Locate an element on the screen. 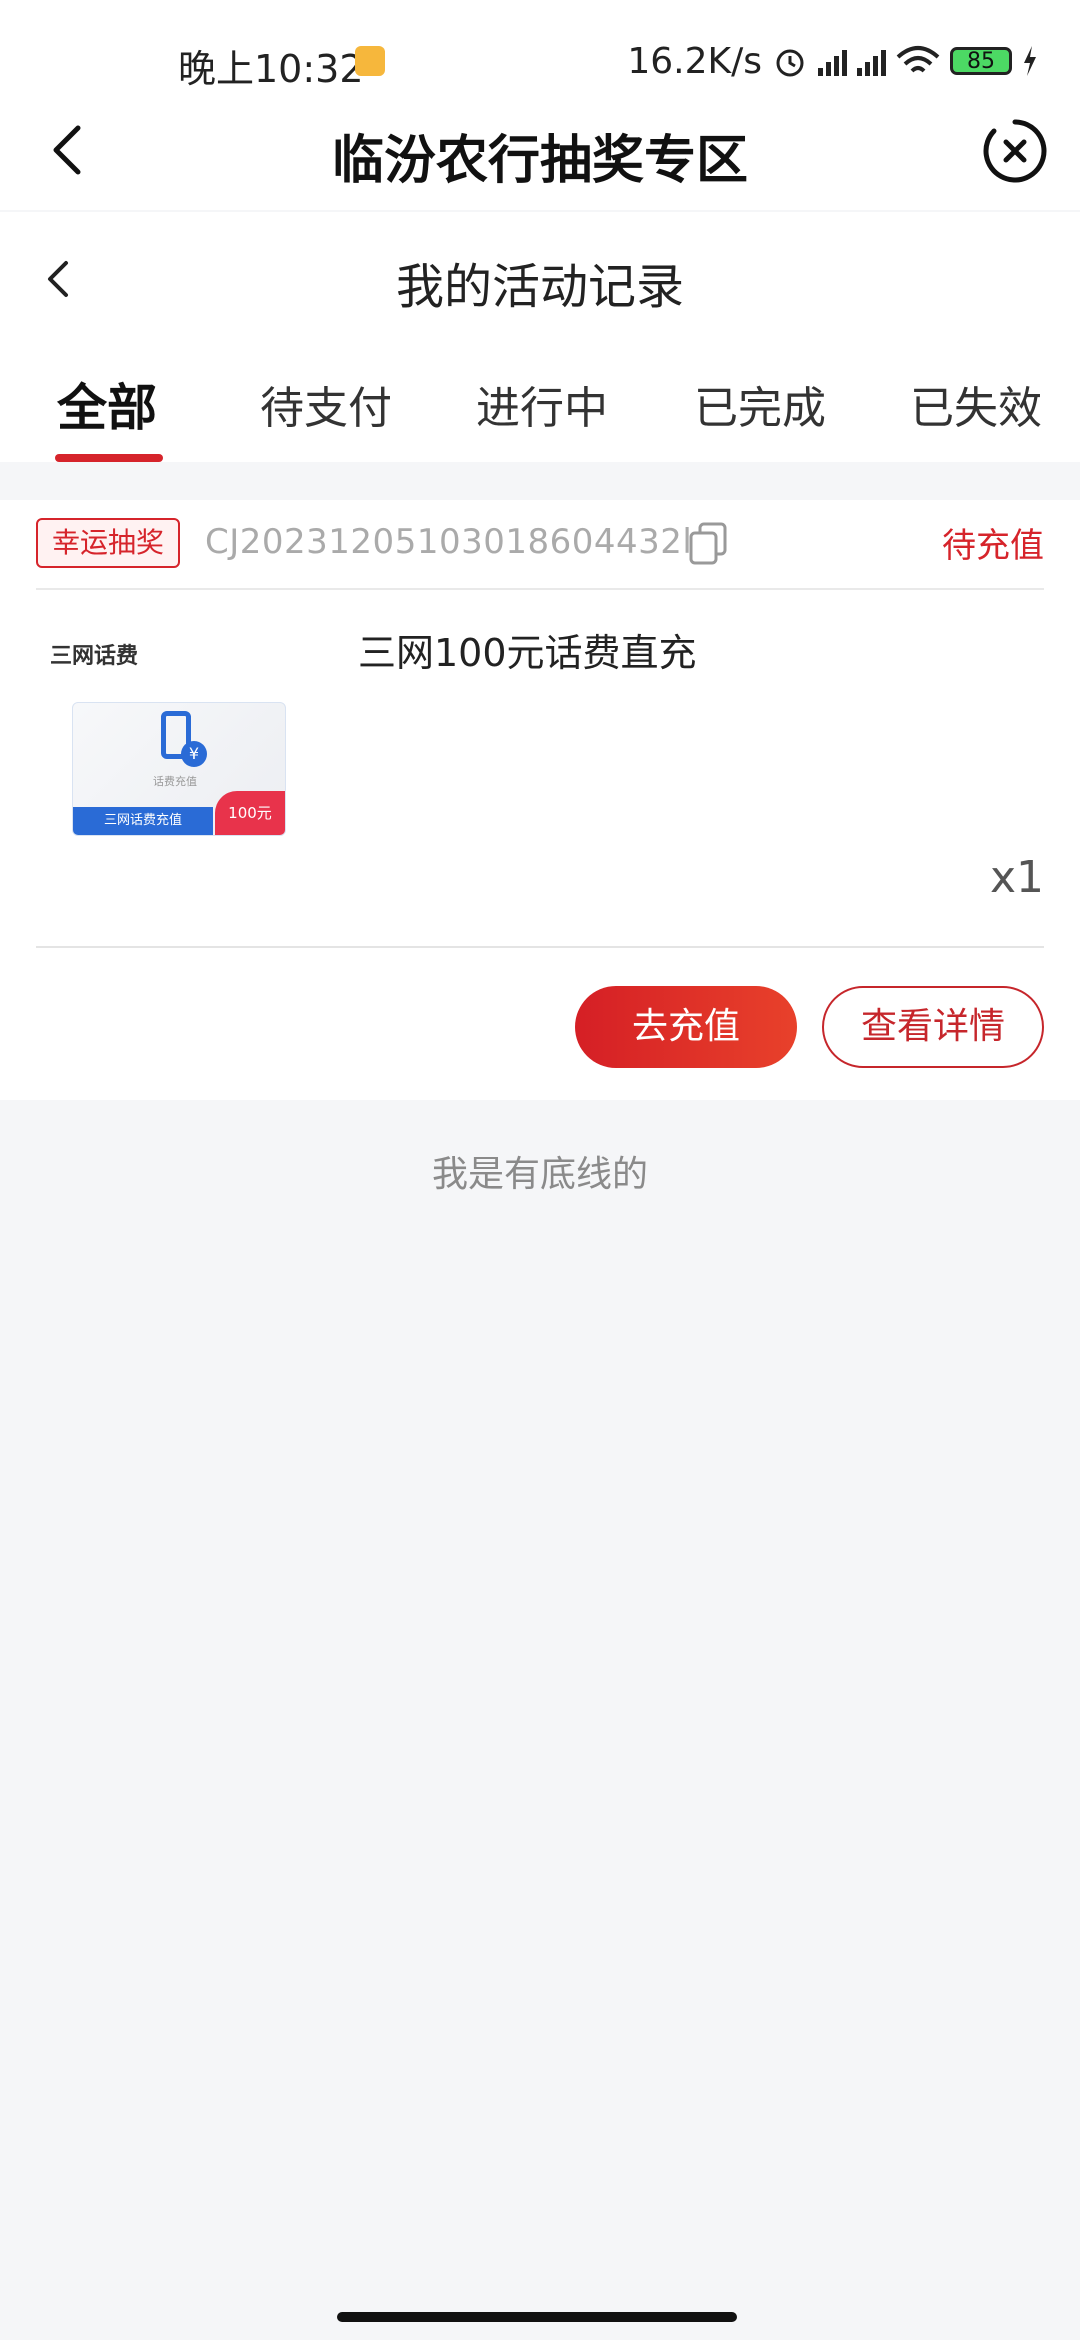  tab-all: 全部 is located at coordinates (107, 404).